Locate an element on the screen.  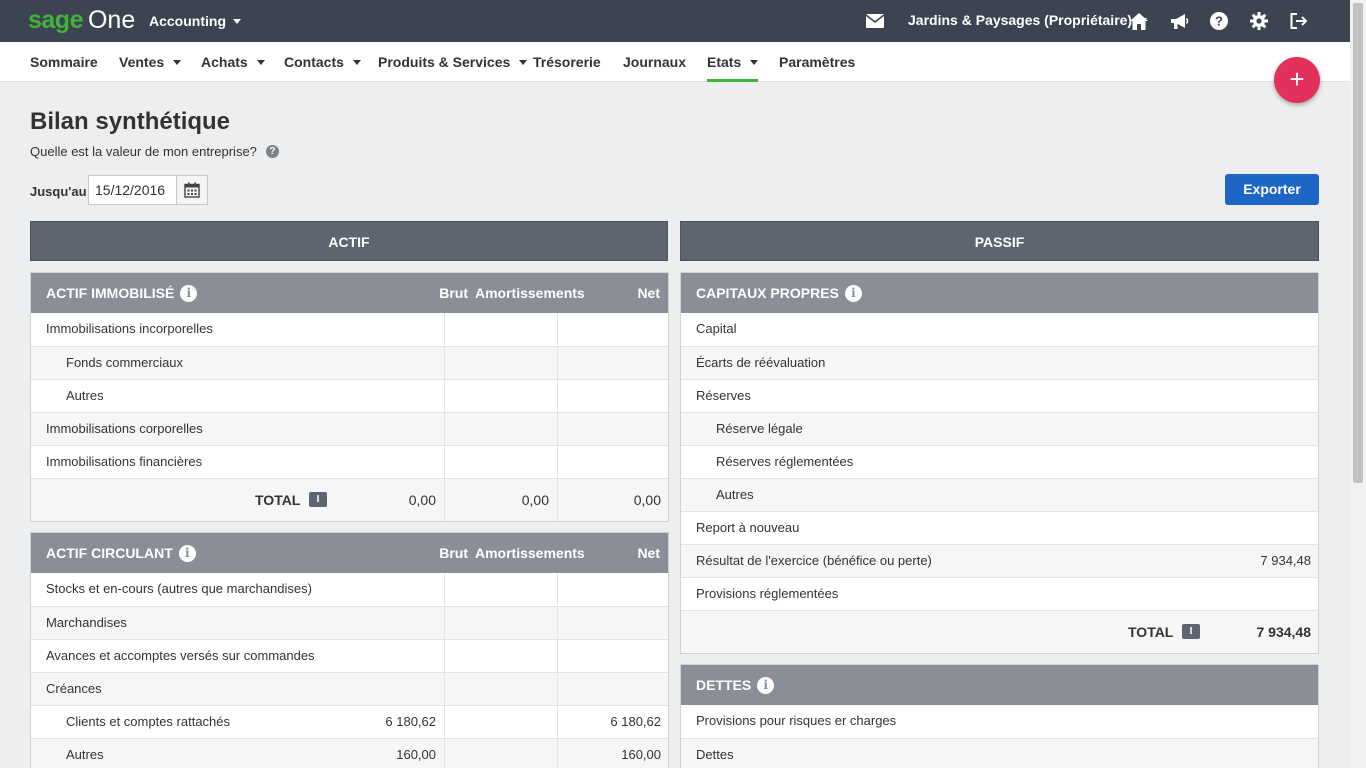
table-row: Créances is located at coordinates (349, 688).